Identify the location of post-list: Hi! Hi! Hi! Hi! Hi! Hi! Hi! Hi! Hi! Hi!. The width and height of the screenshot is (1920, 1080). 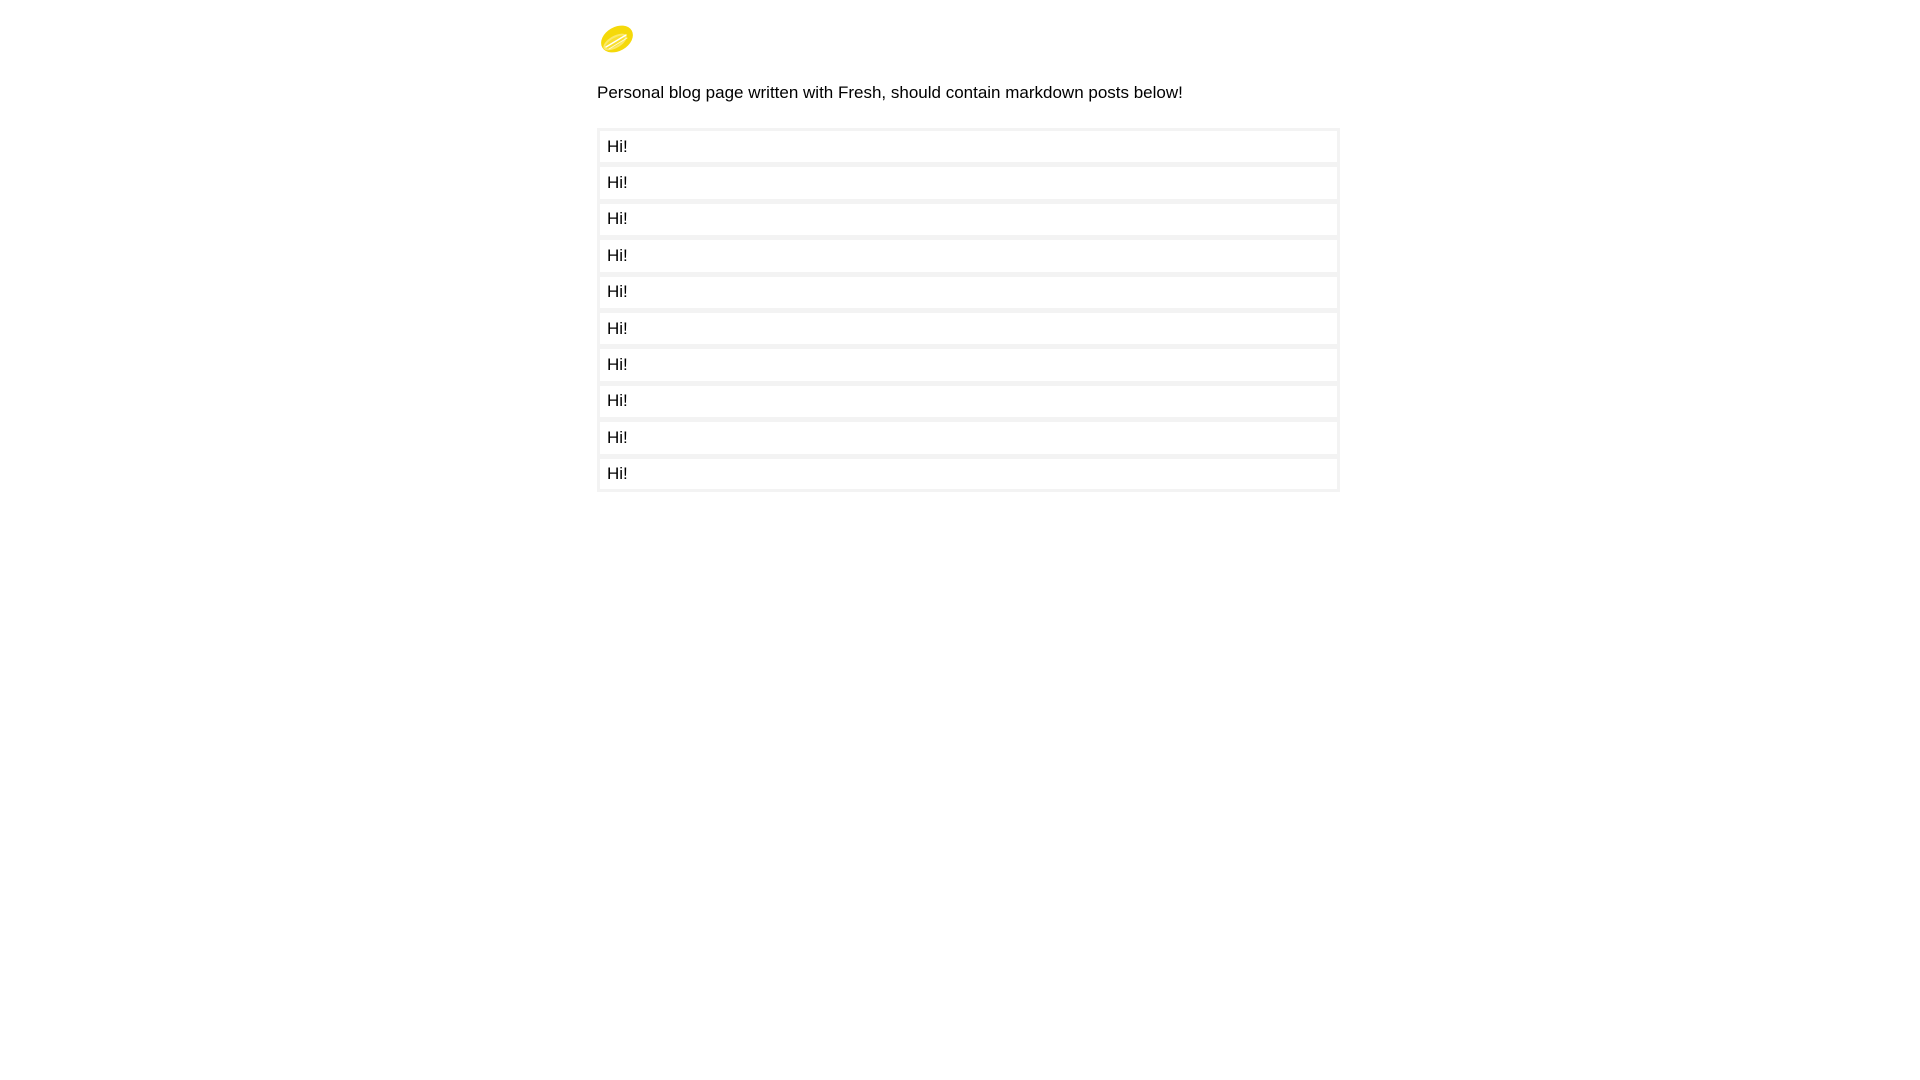
(968, 310).